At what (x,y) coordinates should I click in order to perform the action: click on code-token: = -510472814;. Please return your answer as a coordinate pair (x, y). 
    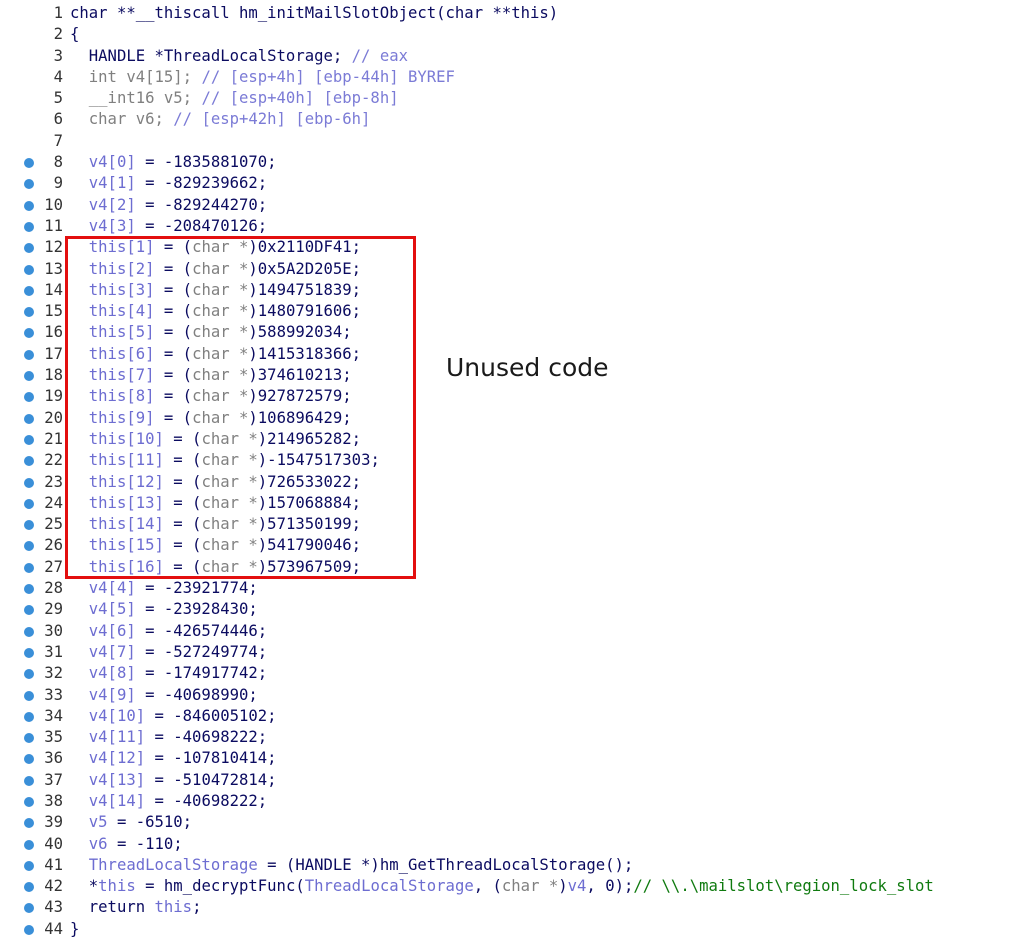
    Looking at the image, I should click on (211, 779).